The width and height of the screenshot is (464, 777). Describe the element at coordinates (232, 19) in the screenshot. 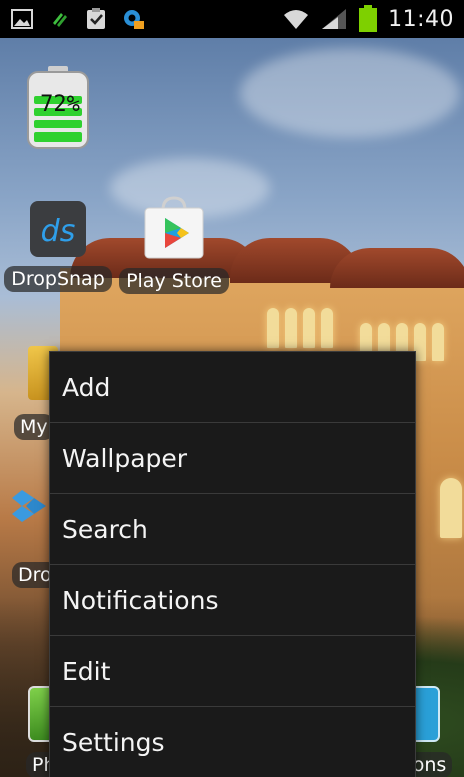

I see `status-bar: 11:40` at that location.